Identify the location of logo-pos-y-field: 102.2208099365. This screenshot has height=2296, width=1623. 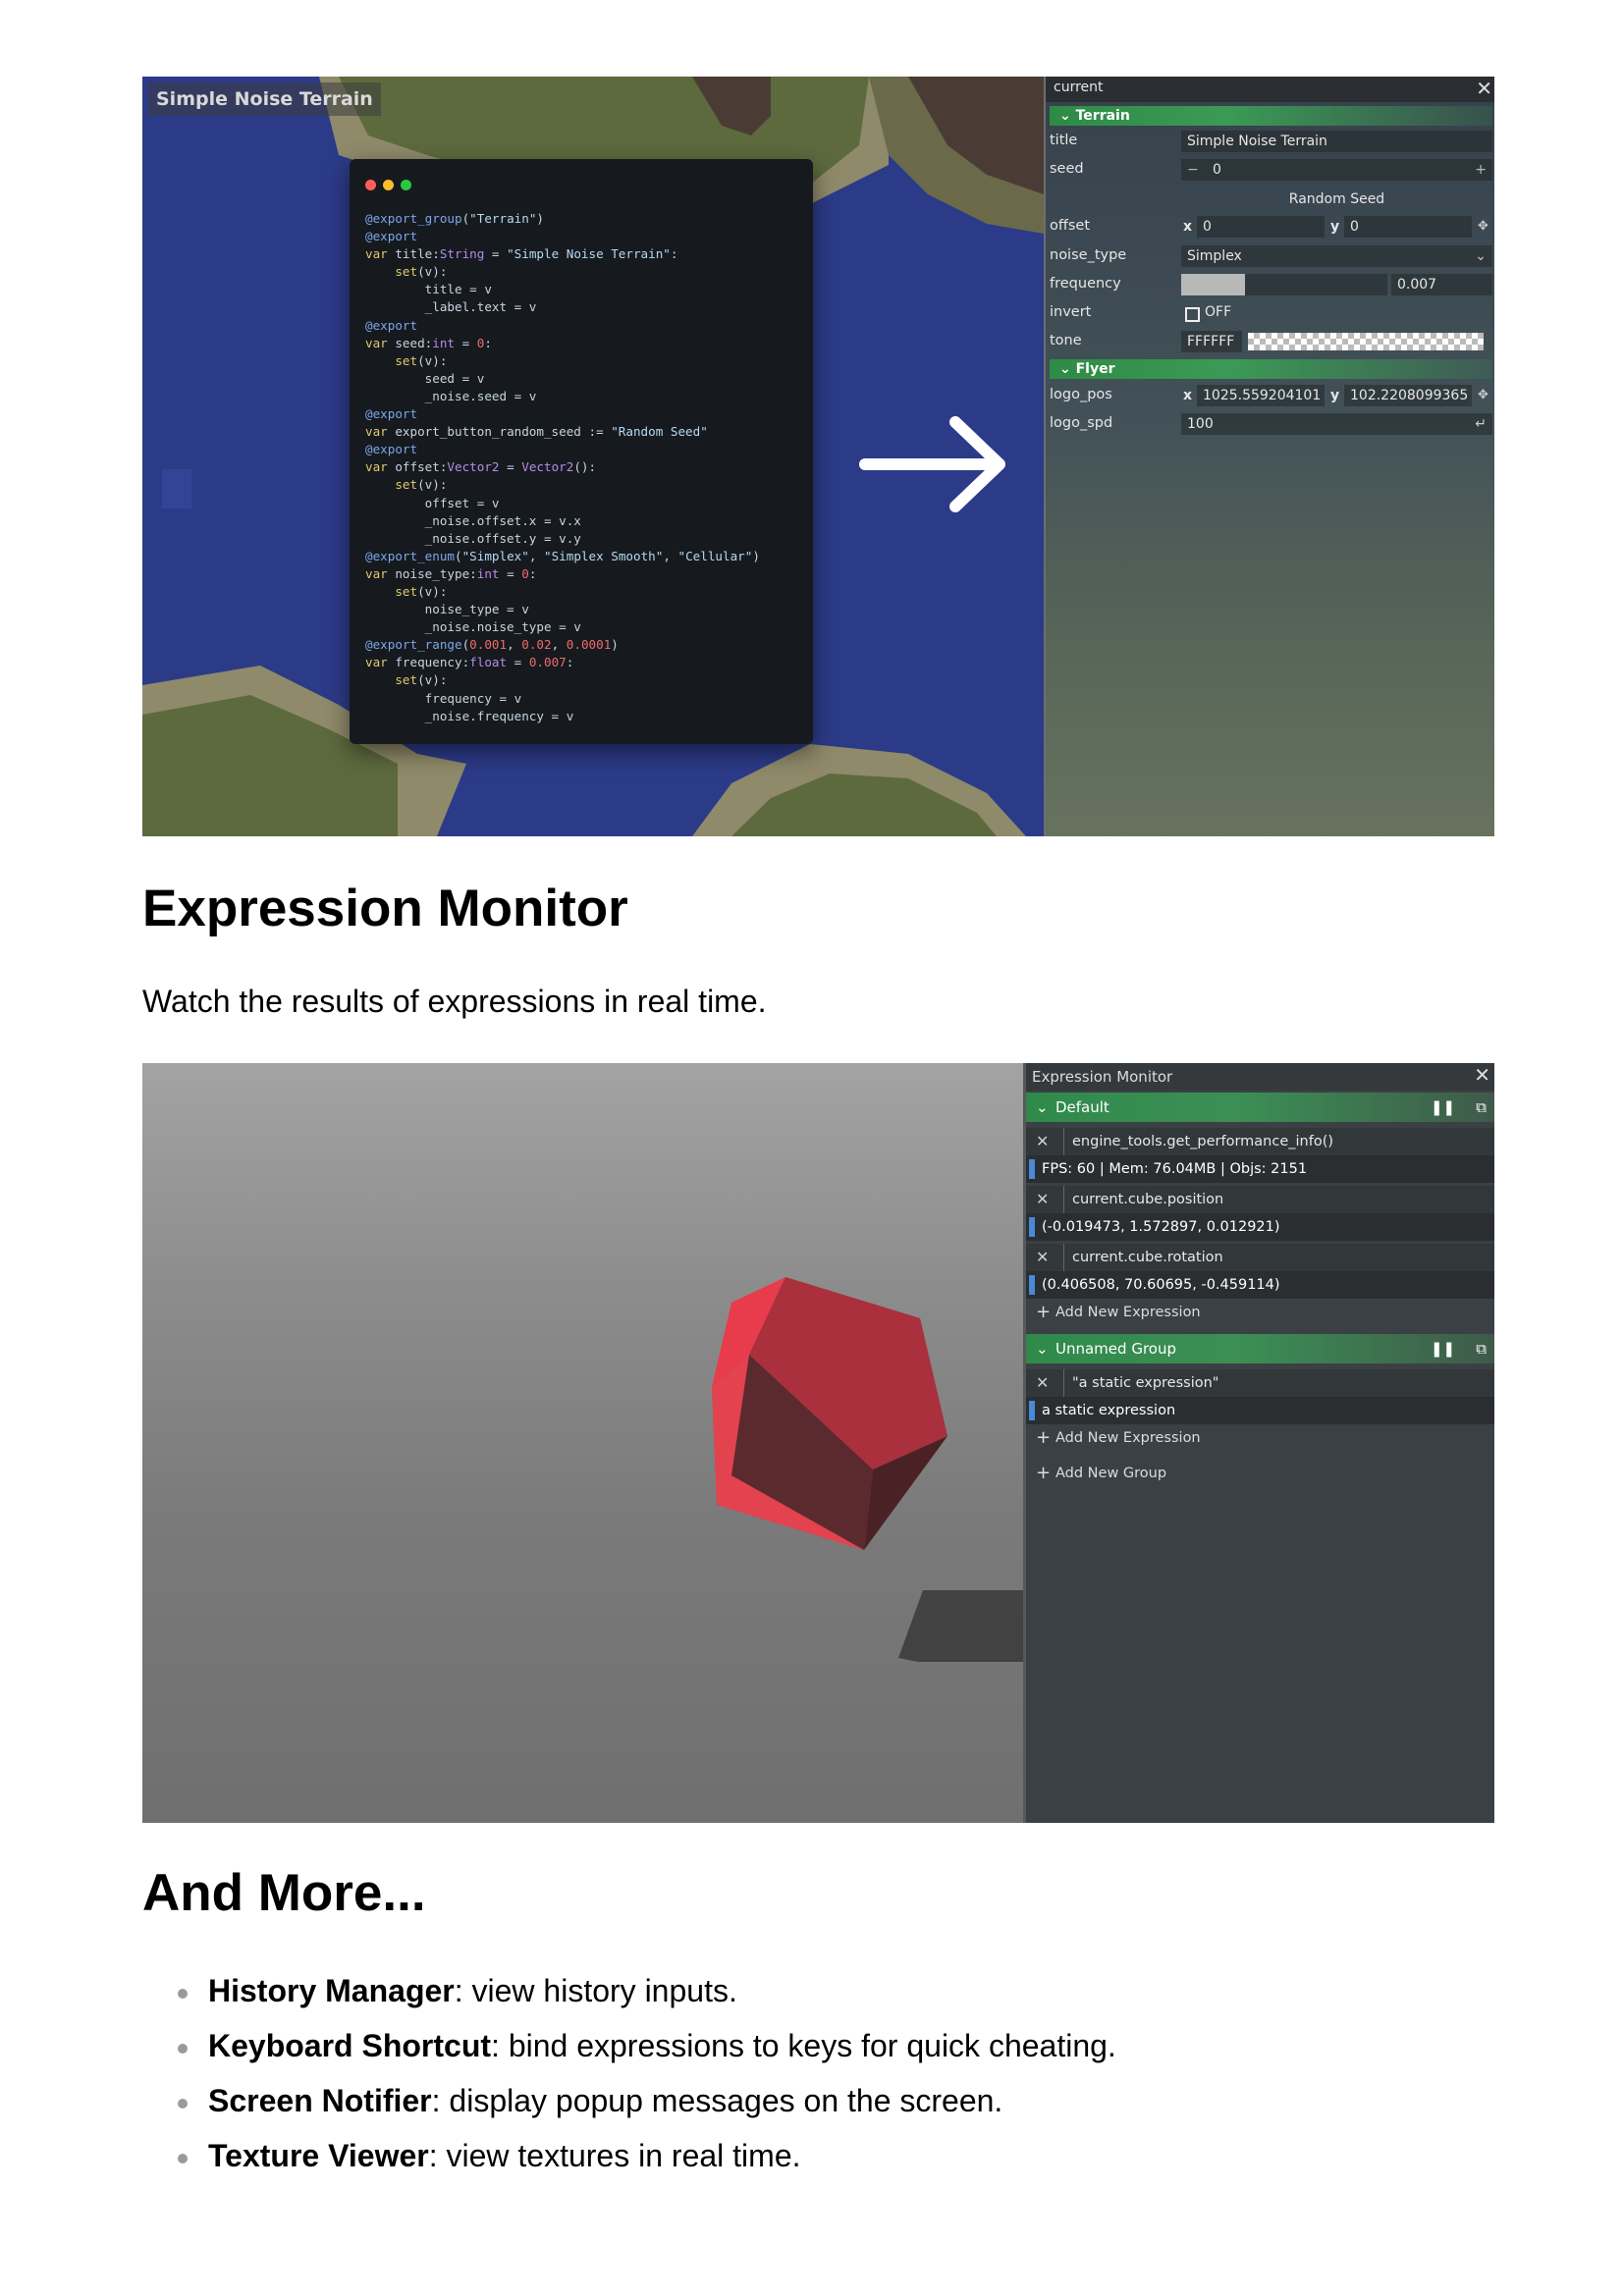
(1408, 395).